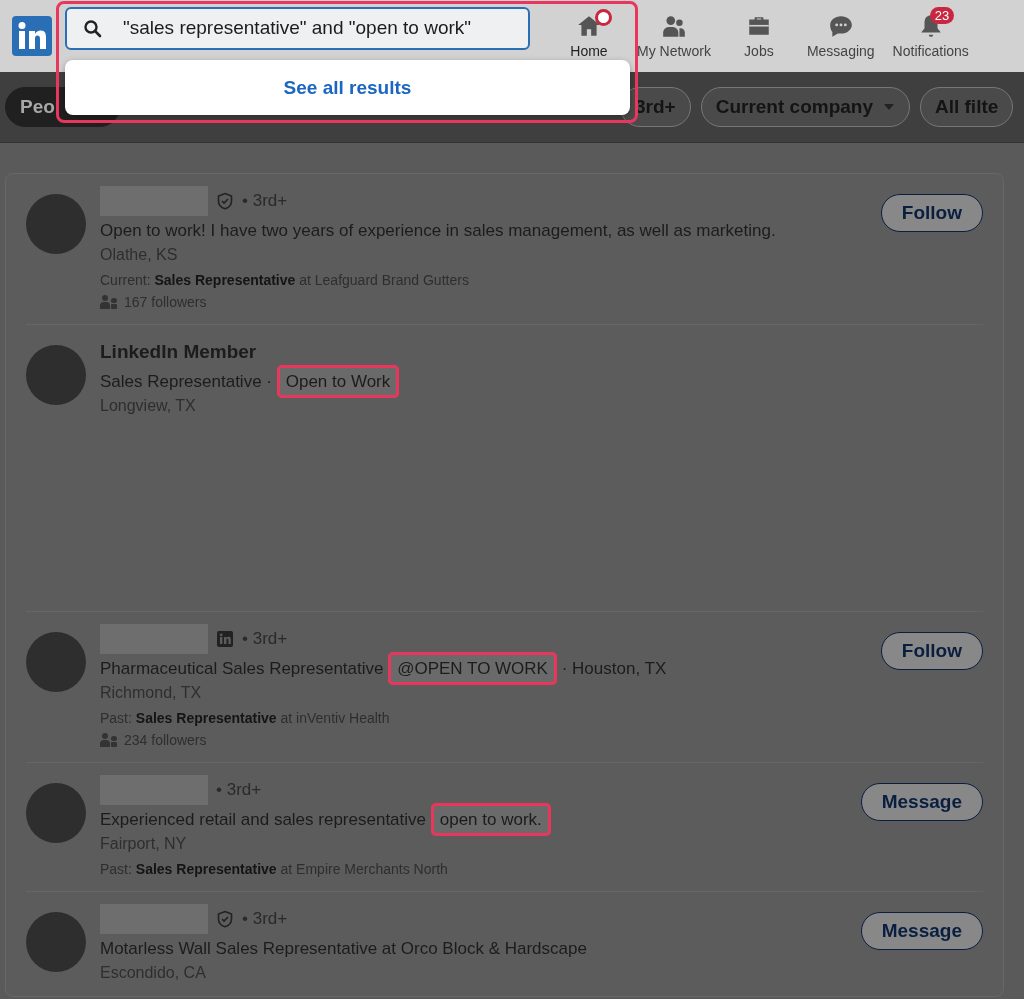 Image resolution: width=1024 pixels, height=999 pixels. Describe the element at coordinates (942, 15) in the screenshot. I see `notification-badge: 23` at that location.